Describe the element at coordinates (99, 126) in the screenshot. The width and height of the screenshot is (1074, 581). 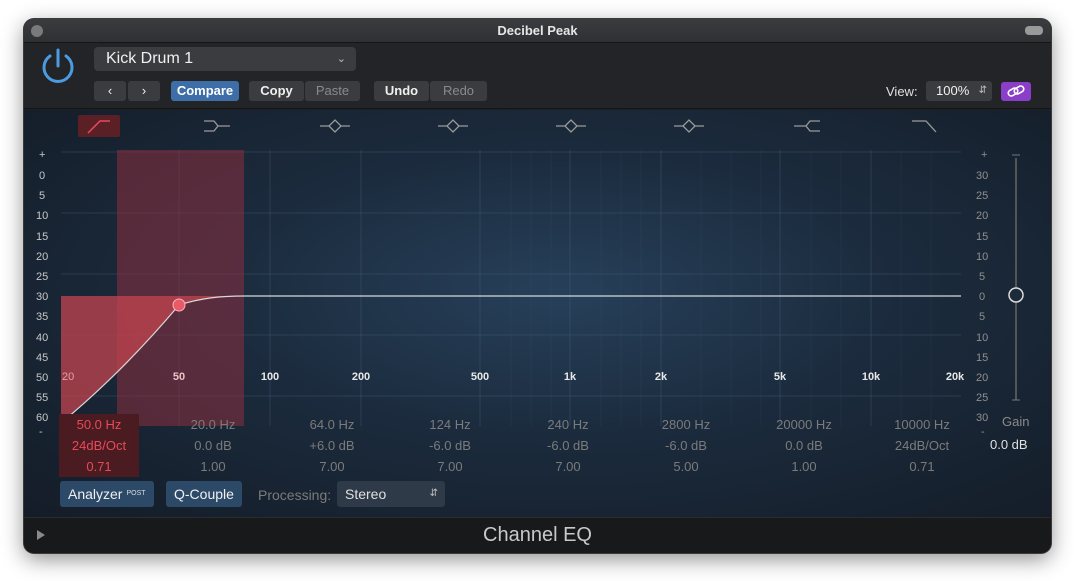
I see `band-1-type-button` at that location.